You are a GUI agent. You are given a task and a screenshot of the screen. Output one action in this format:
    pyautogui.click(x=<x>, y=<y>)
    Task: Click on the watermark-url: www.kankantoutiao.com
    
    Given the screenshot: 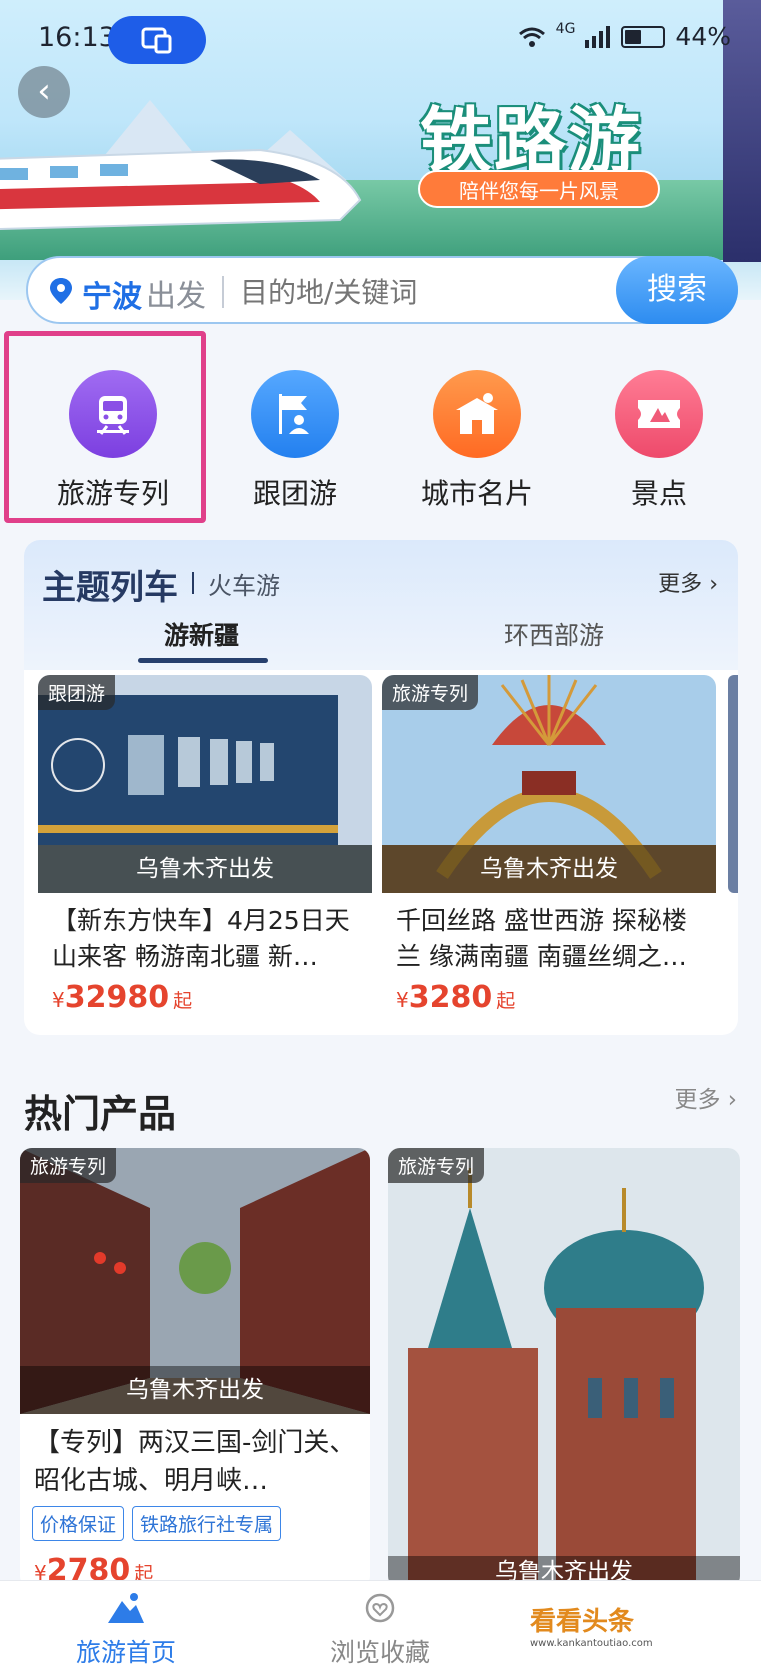 What is the action you would take?
    pyautogui.click(x=591, y=1643)
    